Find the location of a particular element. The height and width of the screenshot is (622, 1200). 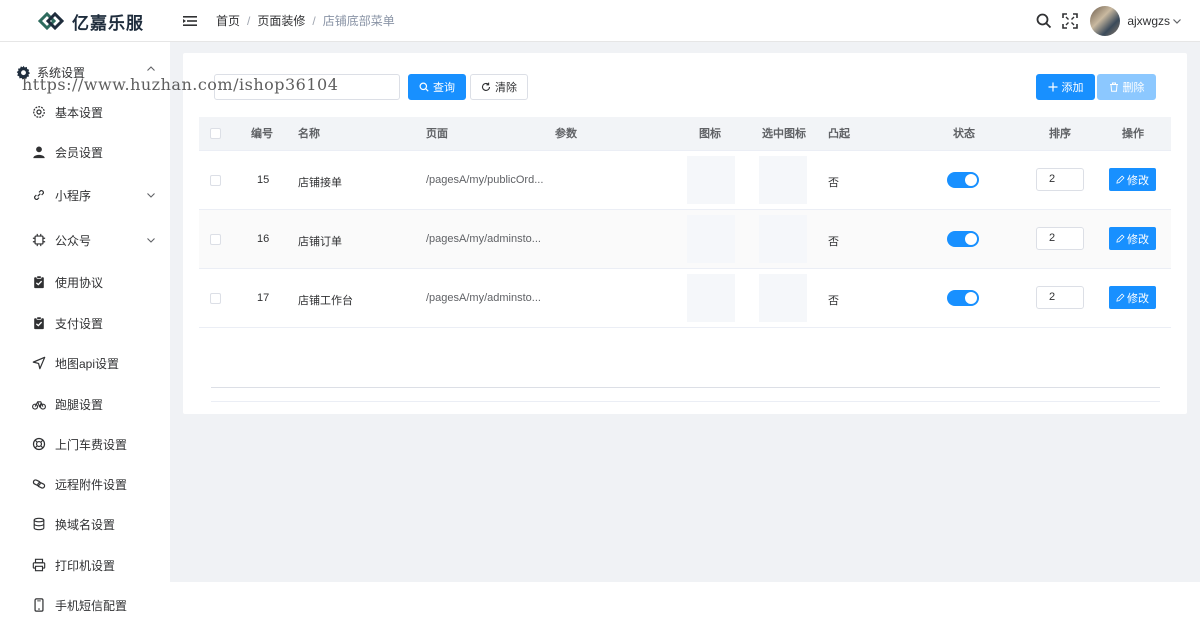

query-button-label: 查询 is located at coordinates (444, 88).